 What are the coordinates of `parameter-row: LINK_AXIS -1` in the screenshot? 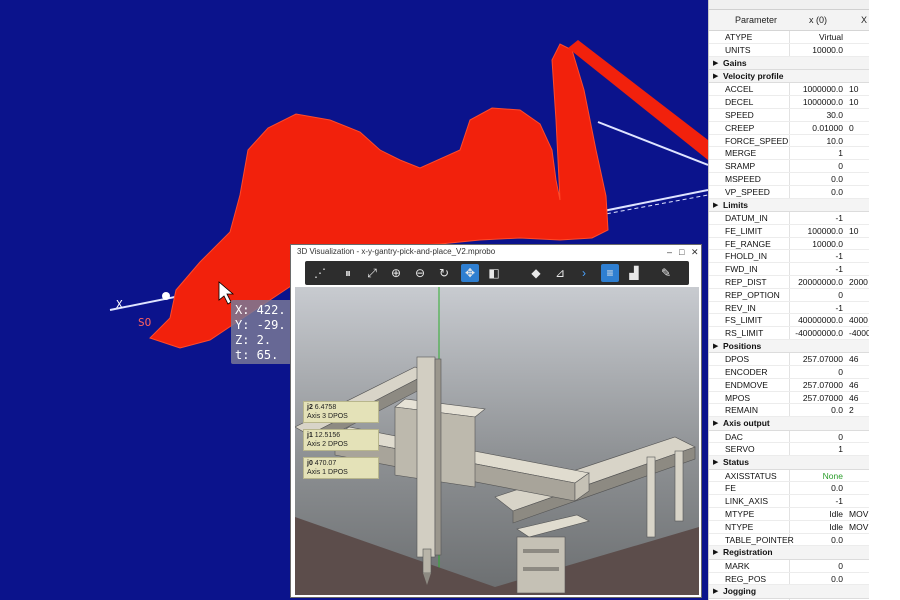 It's located at (789, 502).